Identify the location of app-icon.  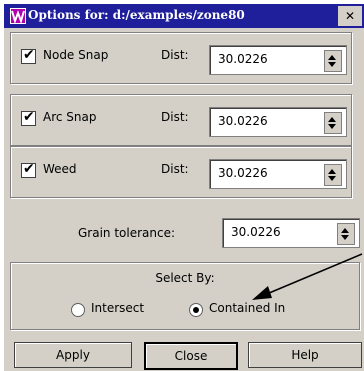
(18, 16).